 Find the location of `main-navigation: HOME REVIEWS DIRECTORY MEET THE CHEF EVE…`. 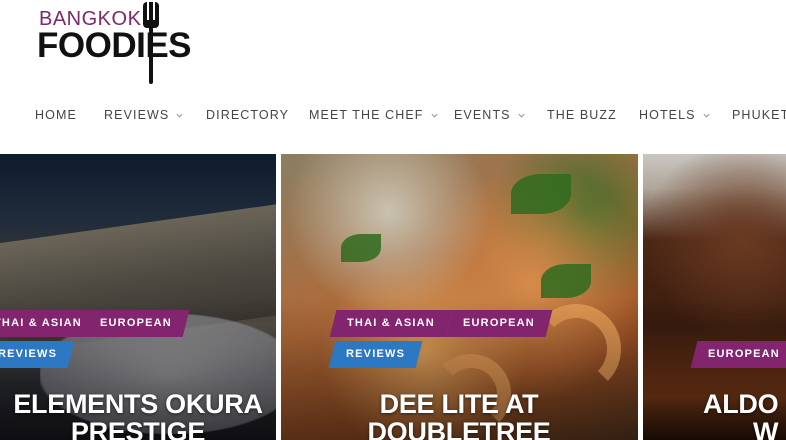

main-navigation: HOME REVIEWS DIRECTORY MEET THE CHEF EVE… is located at coordinates (393, 118).